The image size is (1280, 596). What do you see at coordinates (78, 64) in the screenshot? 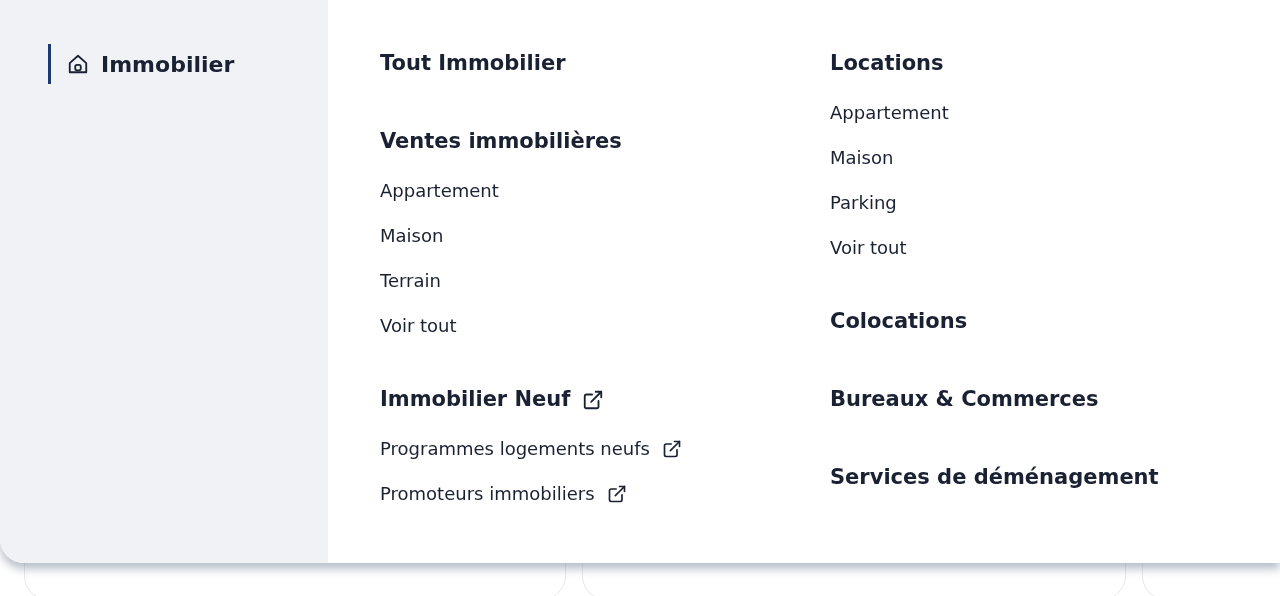
I see `home-icon` at bounding box center [78, 64].